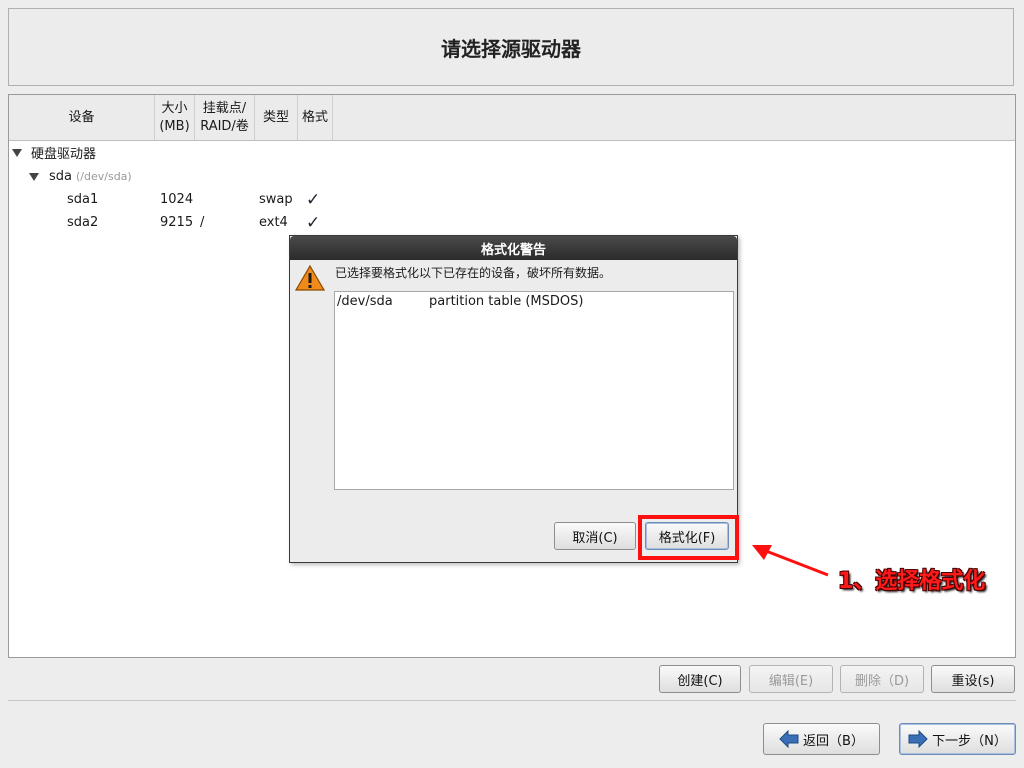  I want to click on column-size: 大小 (MB), so click(175, 117).